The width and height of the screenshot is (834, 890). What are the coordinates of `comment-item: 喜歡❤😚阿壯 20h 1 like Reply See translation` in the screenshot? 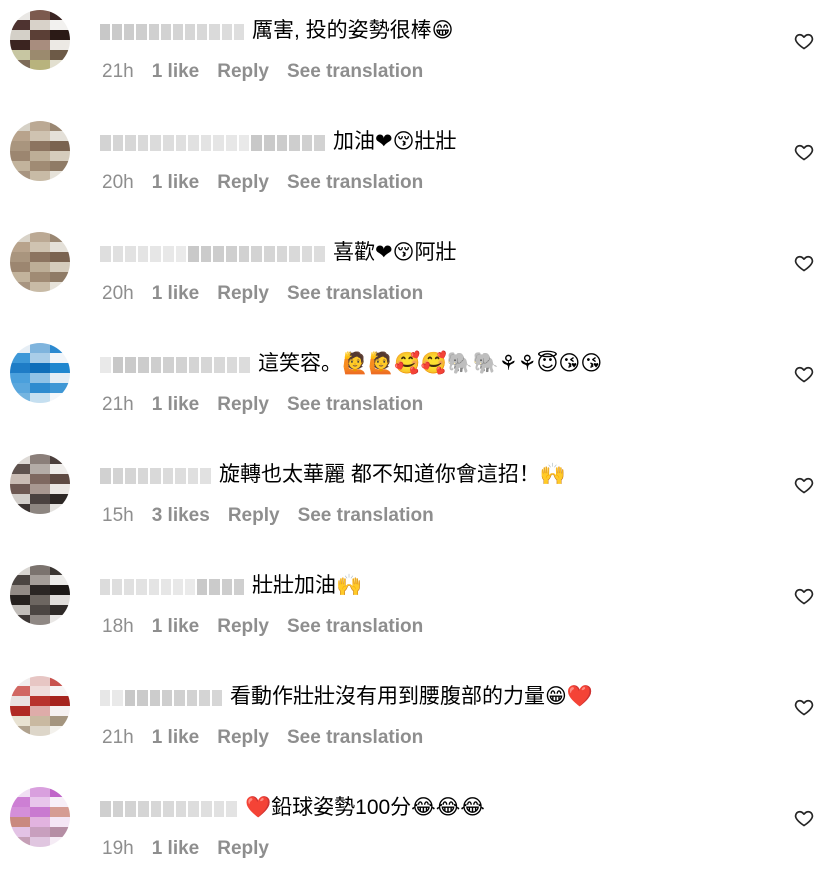 It's located at (417, 277).